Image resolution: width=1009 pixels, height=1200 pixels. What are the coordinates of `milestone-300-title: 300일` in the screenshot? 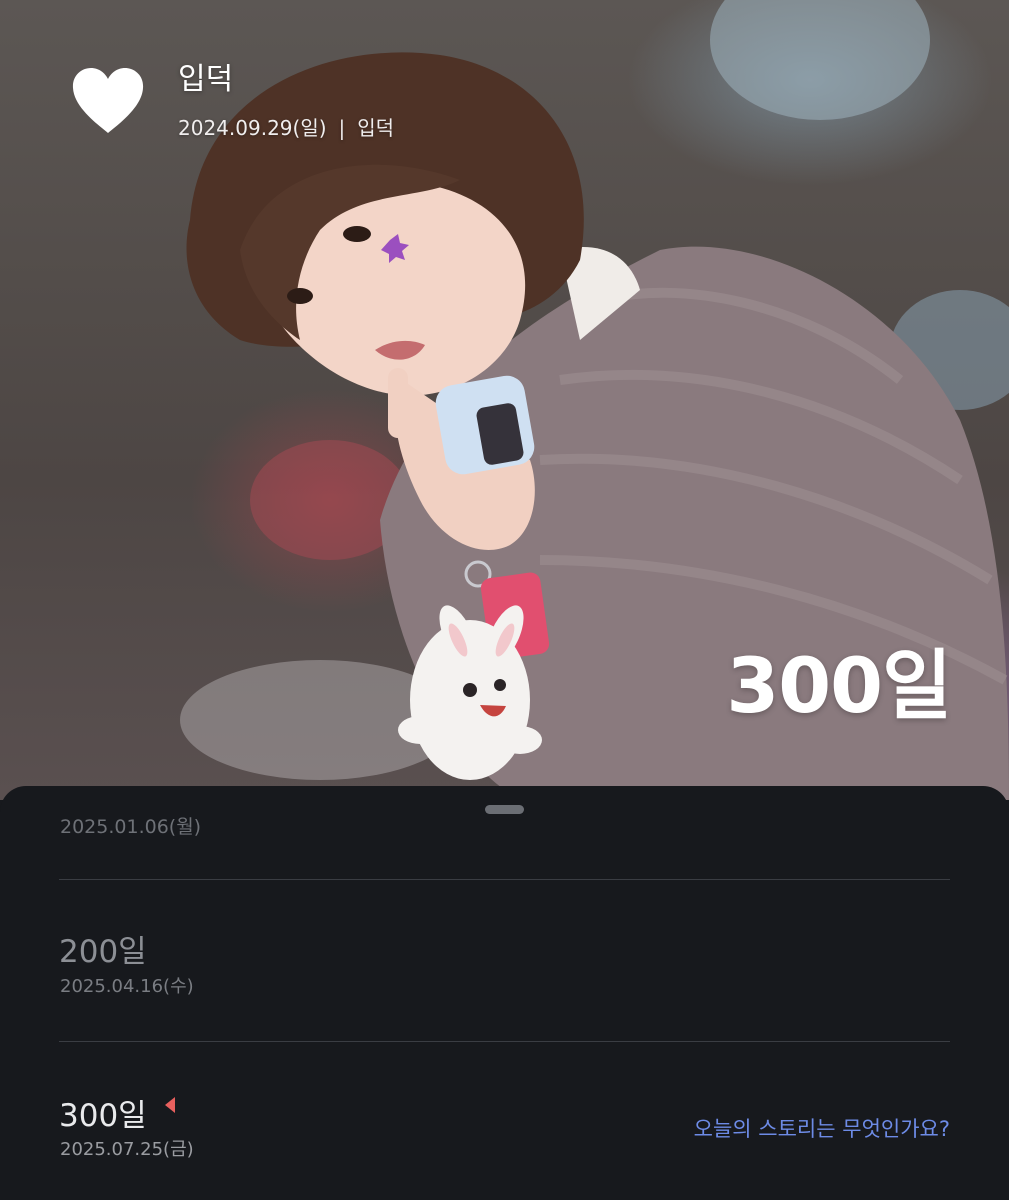 It's located at (103, 1116).